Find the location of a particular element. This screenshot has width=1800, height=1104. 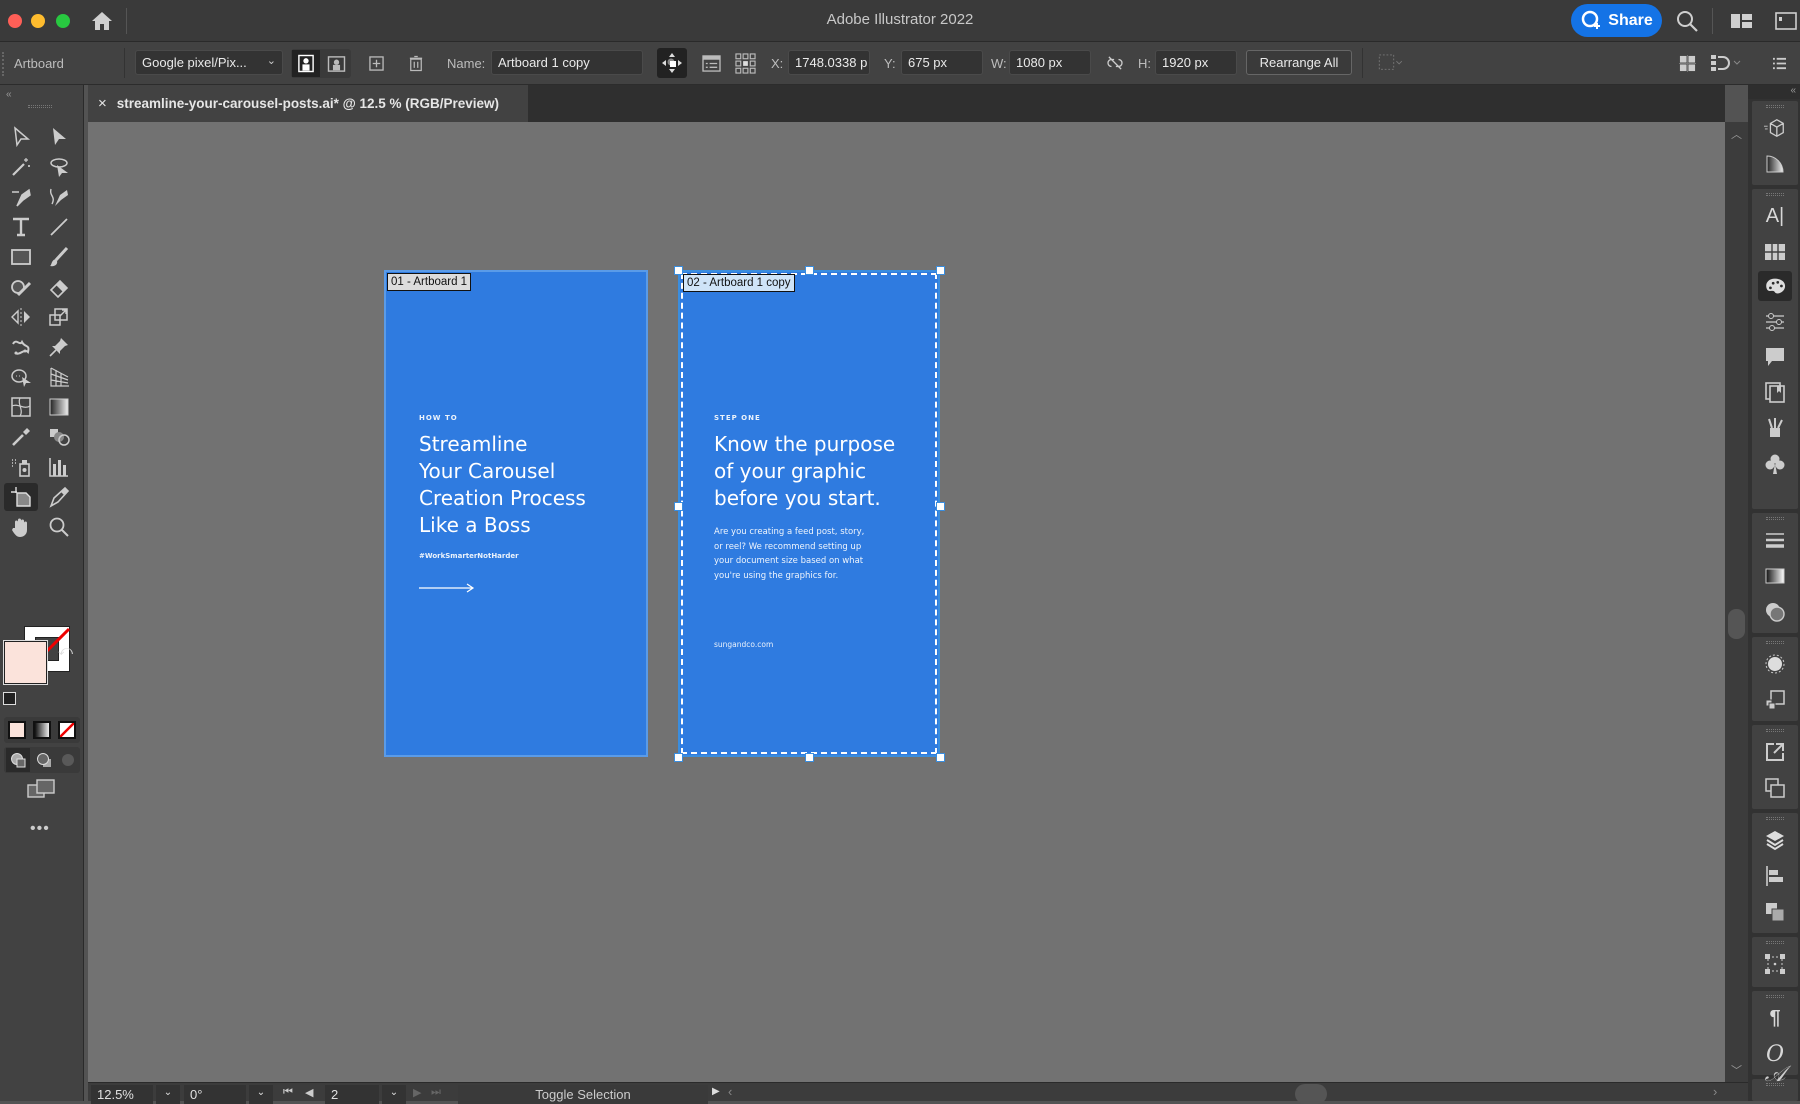

transform-panel-icon is located at coordinates (1775, 964).